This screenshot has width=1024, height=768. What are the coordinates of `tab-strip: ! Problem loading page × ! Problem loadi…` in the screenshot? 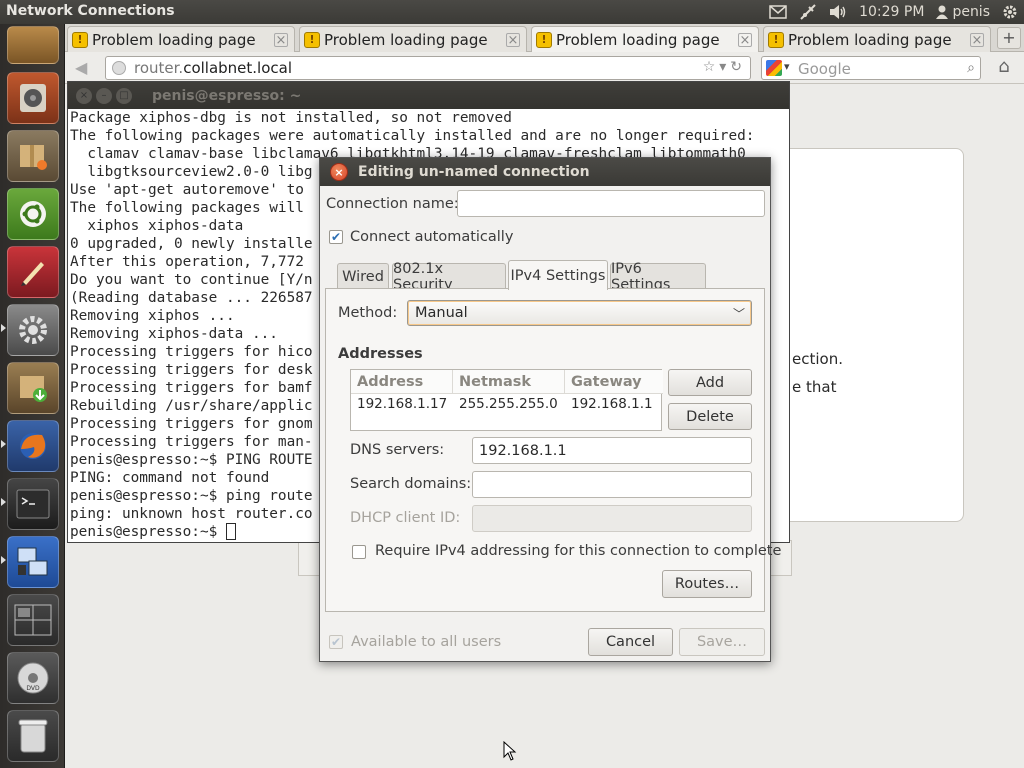 It's located at (544, 38).